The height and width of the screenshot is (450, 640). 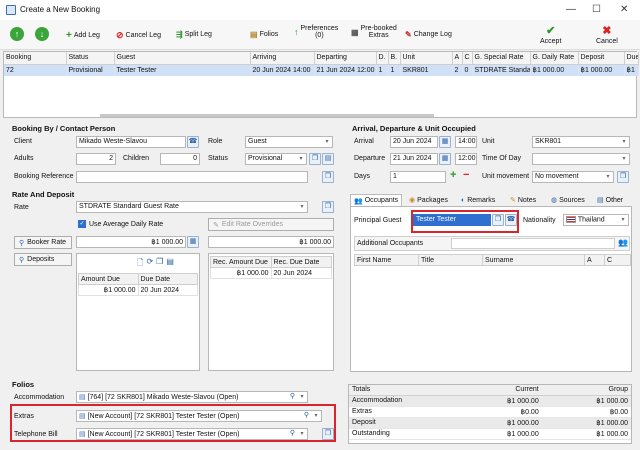 I want to click on role-select: Guest ▾, so click(x=289, y=142).